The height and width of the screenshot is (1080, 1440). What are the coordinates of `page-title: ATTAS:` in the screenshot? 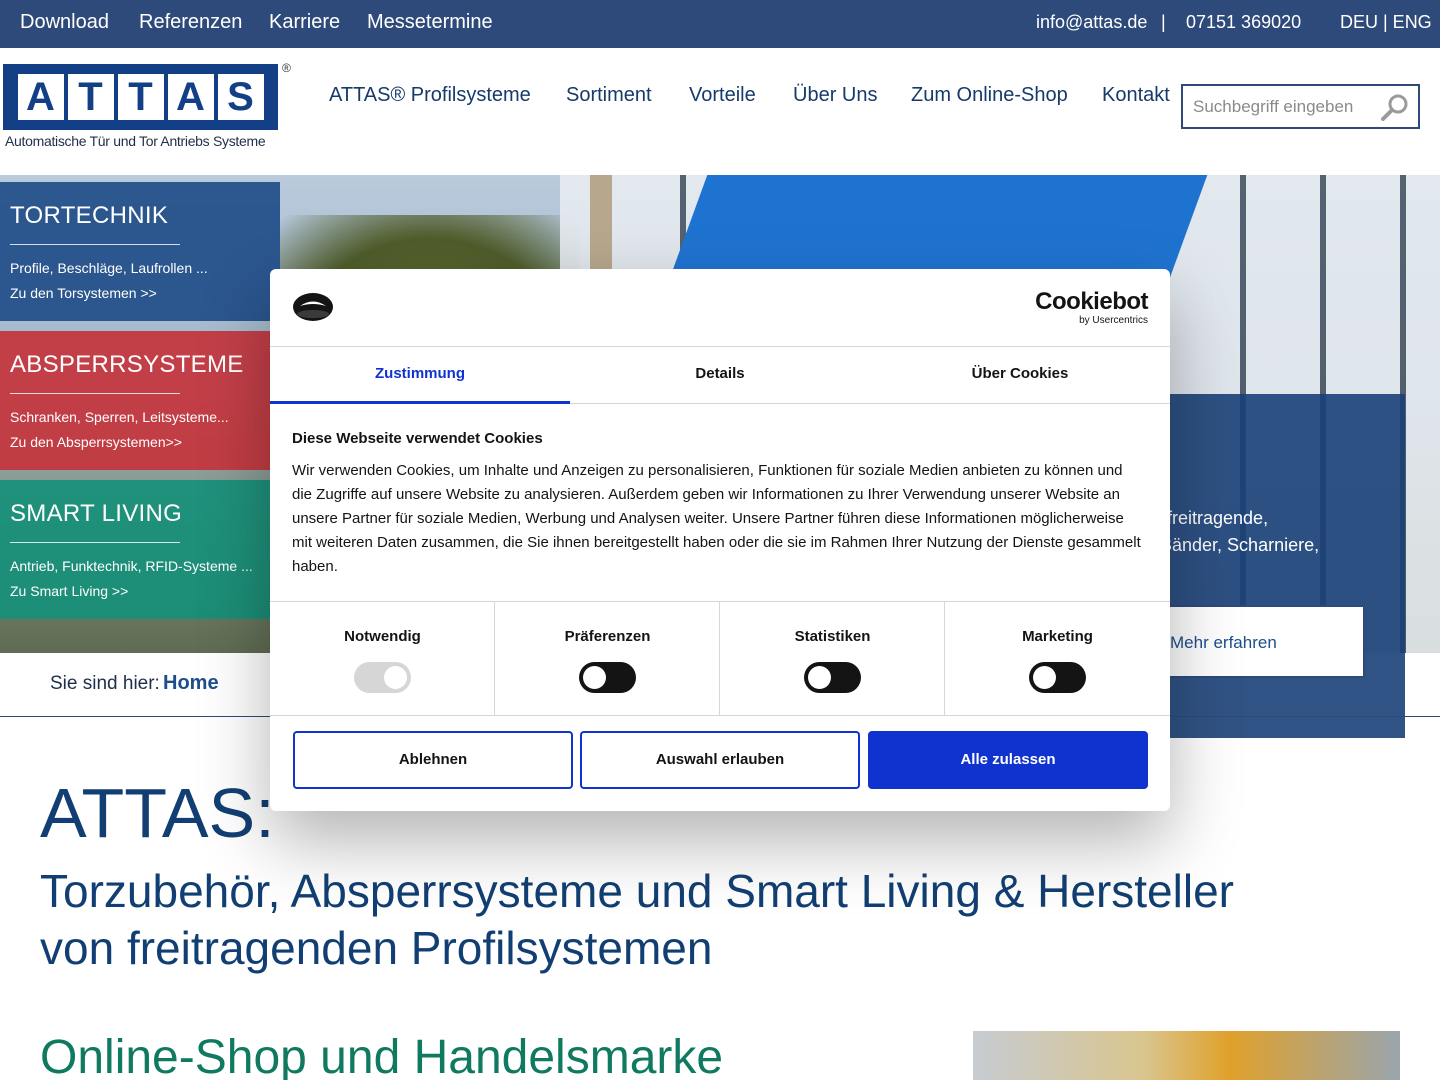 It's located at (157, 813).